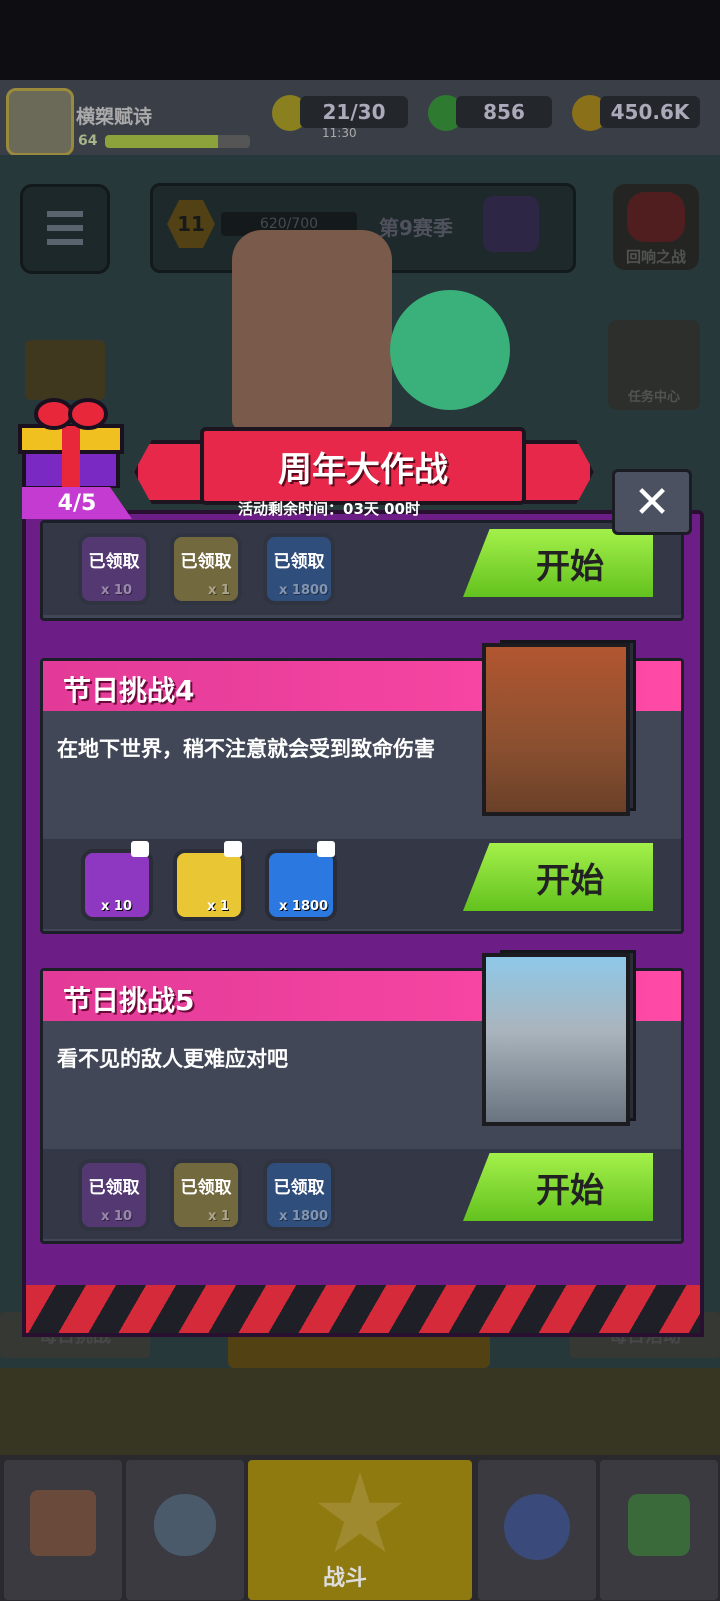 This screenshot has height=1601, width=720. I want to click on gem-value: 856, so click(504, 112).